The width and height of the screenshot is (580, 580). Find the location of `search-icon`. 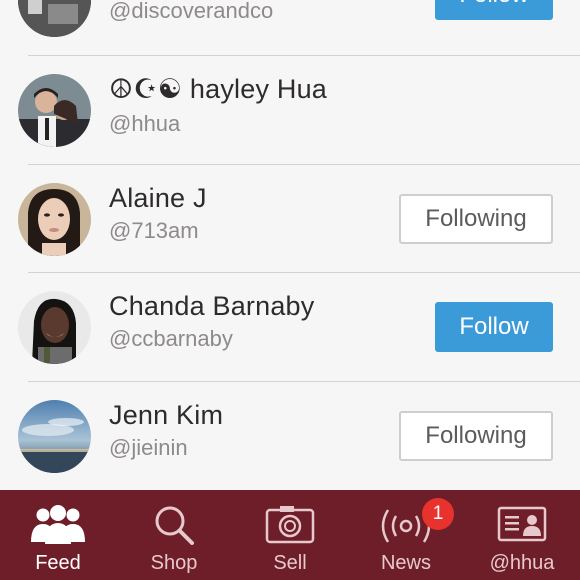

search-icon is located at coordinates (174, 525).